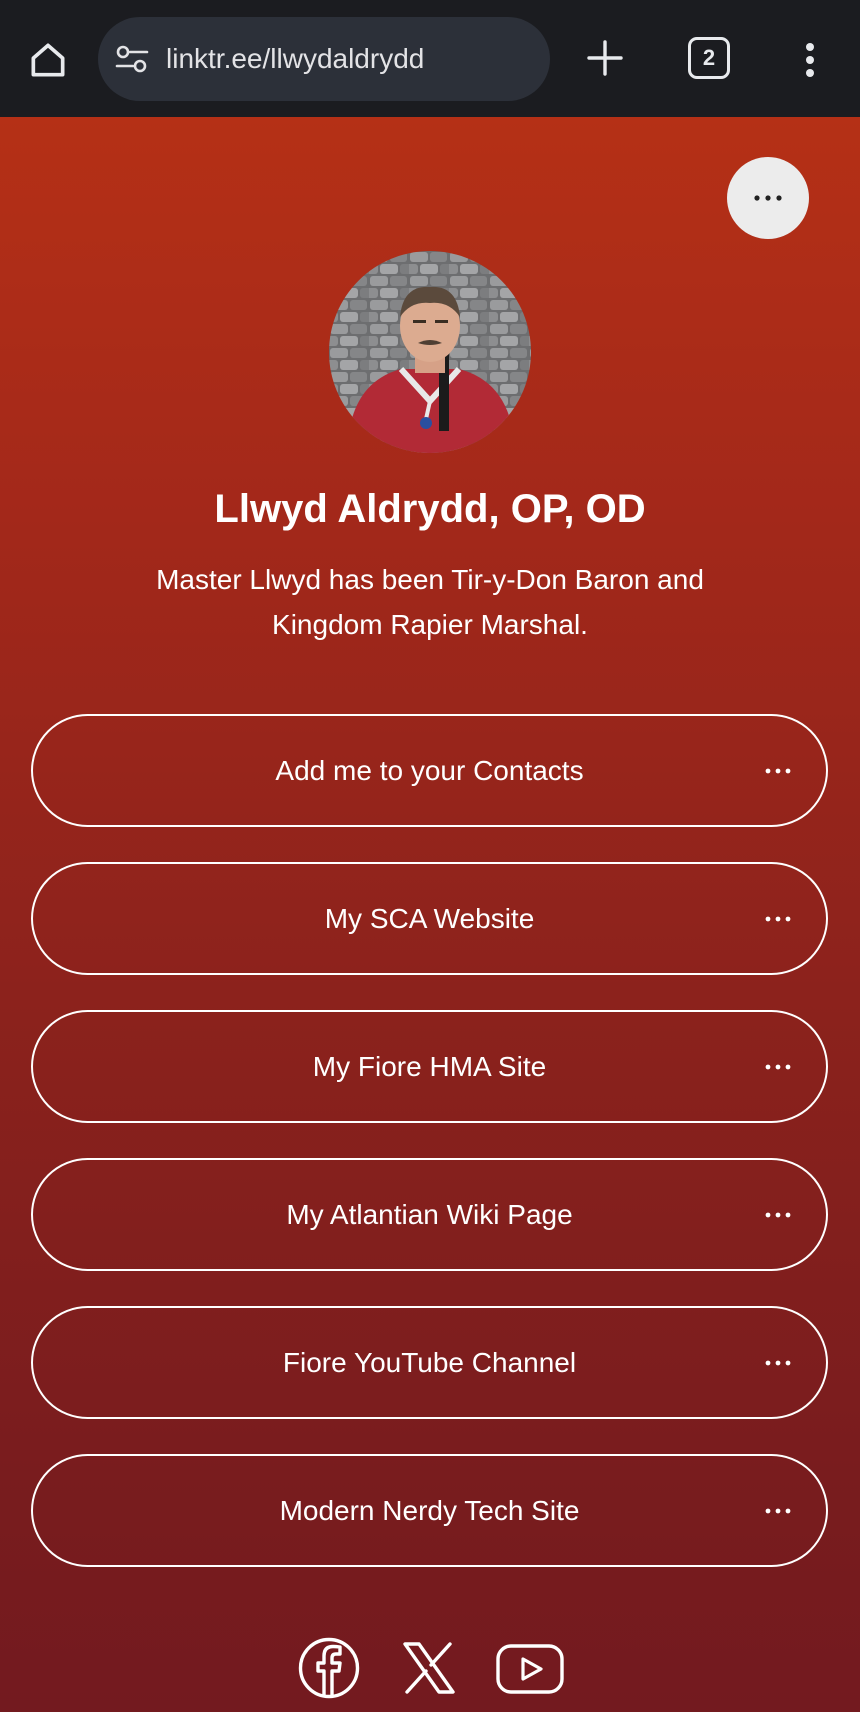  I want to click on profile-photo, so click(430, 352).